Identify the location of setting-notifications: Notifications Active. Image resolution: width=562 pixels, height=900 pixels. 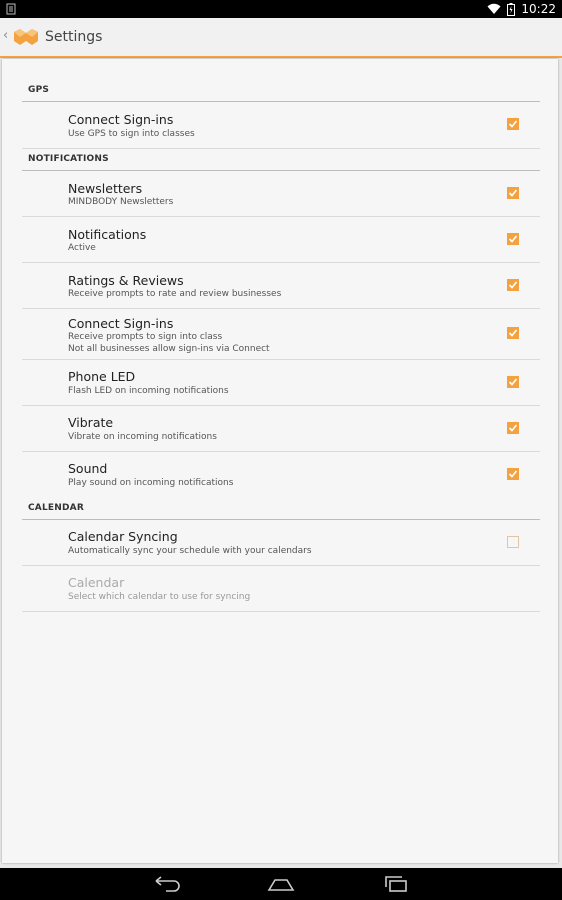
(281, 240).